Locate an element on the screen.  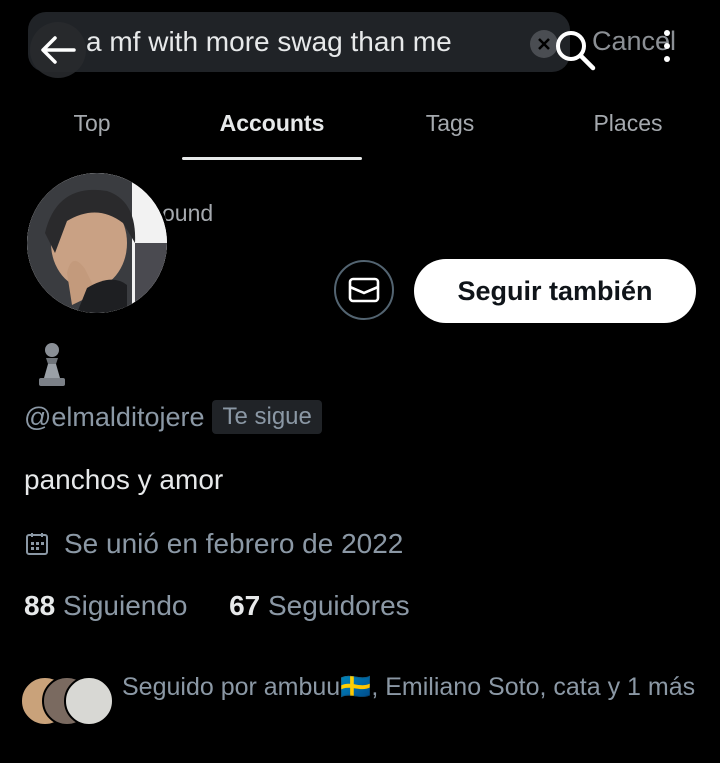
followers-count: 67 is located at coordinates (245, 605).